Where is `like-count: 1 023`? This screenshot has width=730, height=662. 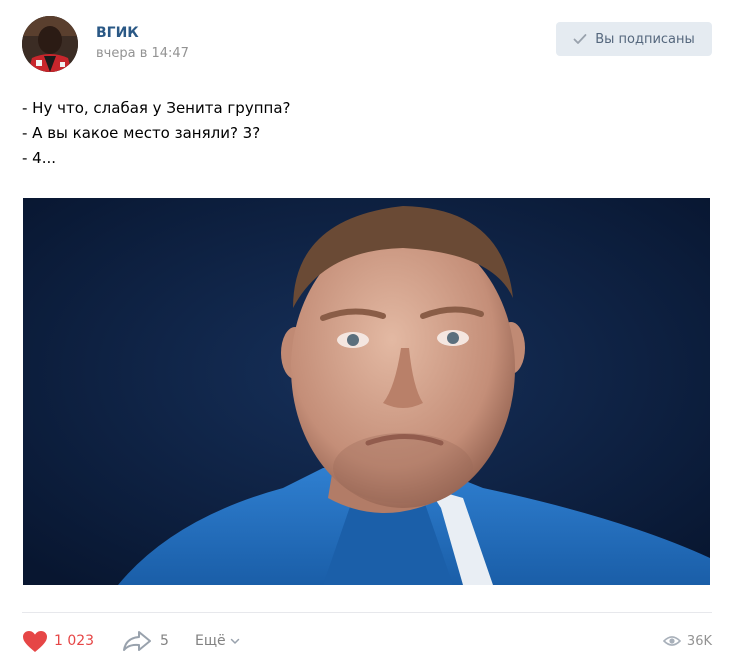 like-count: 1 023 is located at coordinates (74, 641).